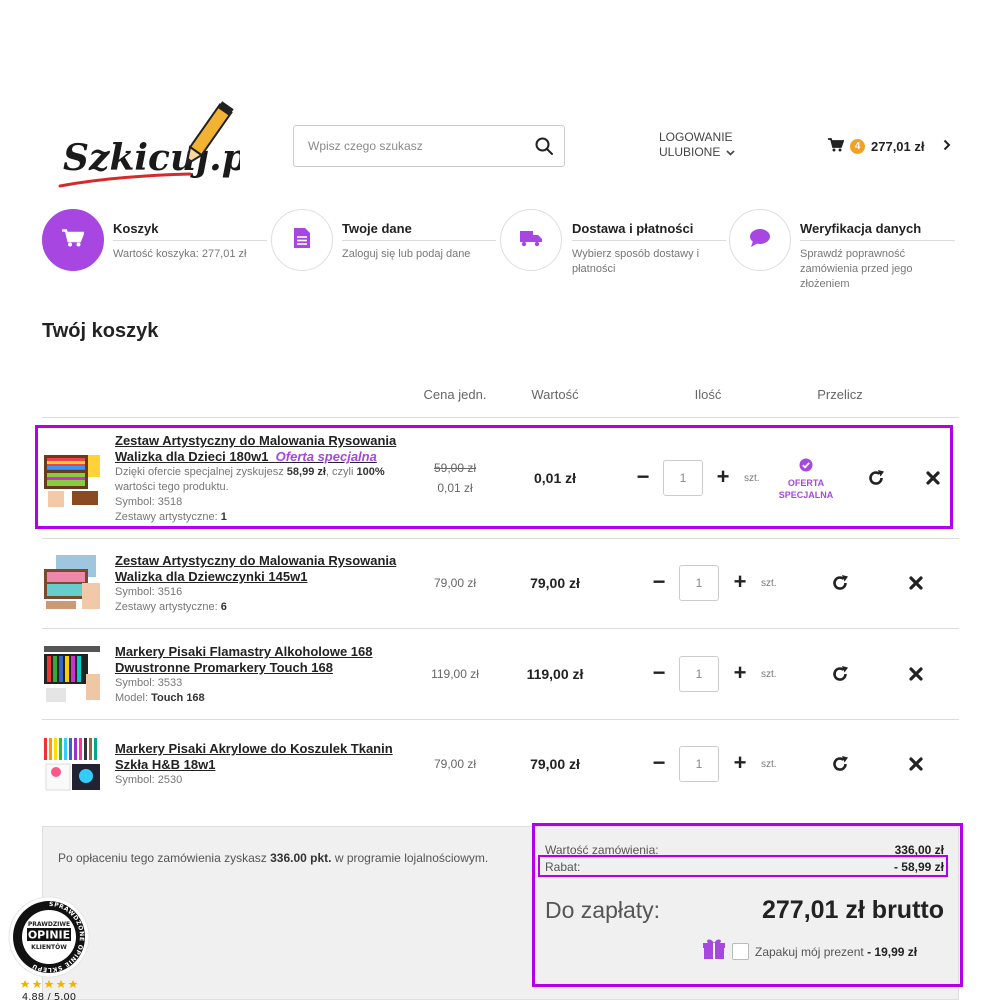  I want to click on unit-price: 0,01 zł, so click(455, 488).